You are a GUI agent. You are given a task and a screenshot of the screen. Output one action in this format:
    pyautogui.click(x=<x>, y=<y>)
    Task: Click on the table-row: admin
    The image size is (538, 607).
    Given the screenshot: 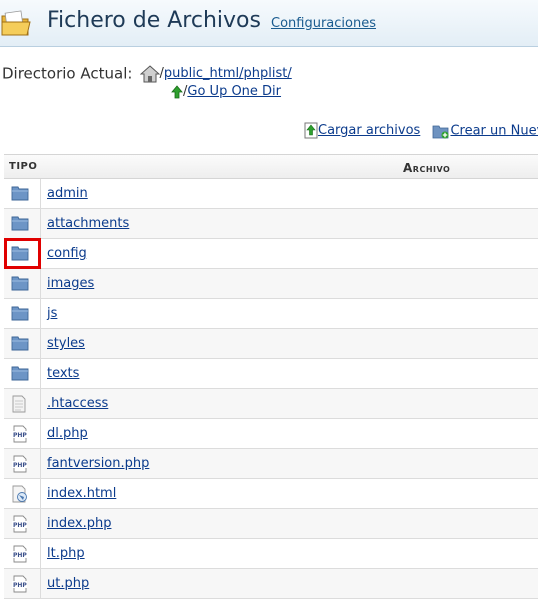 What is the action you would take?
    pyautogui.click(x=271, y=194)
    